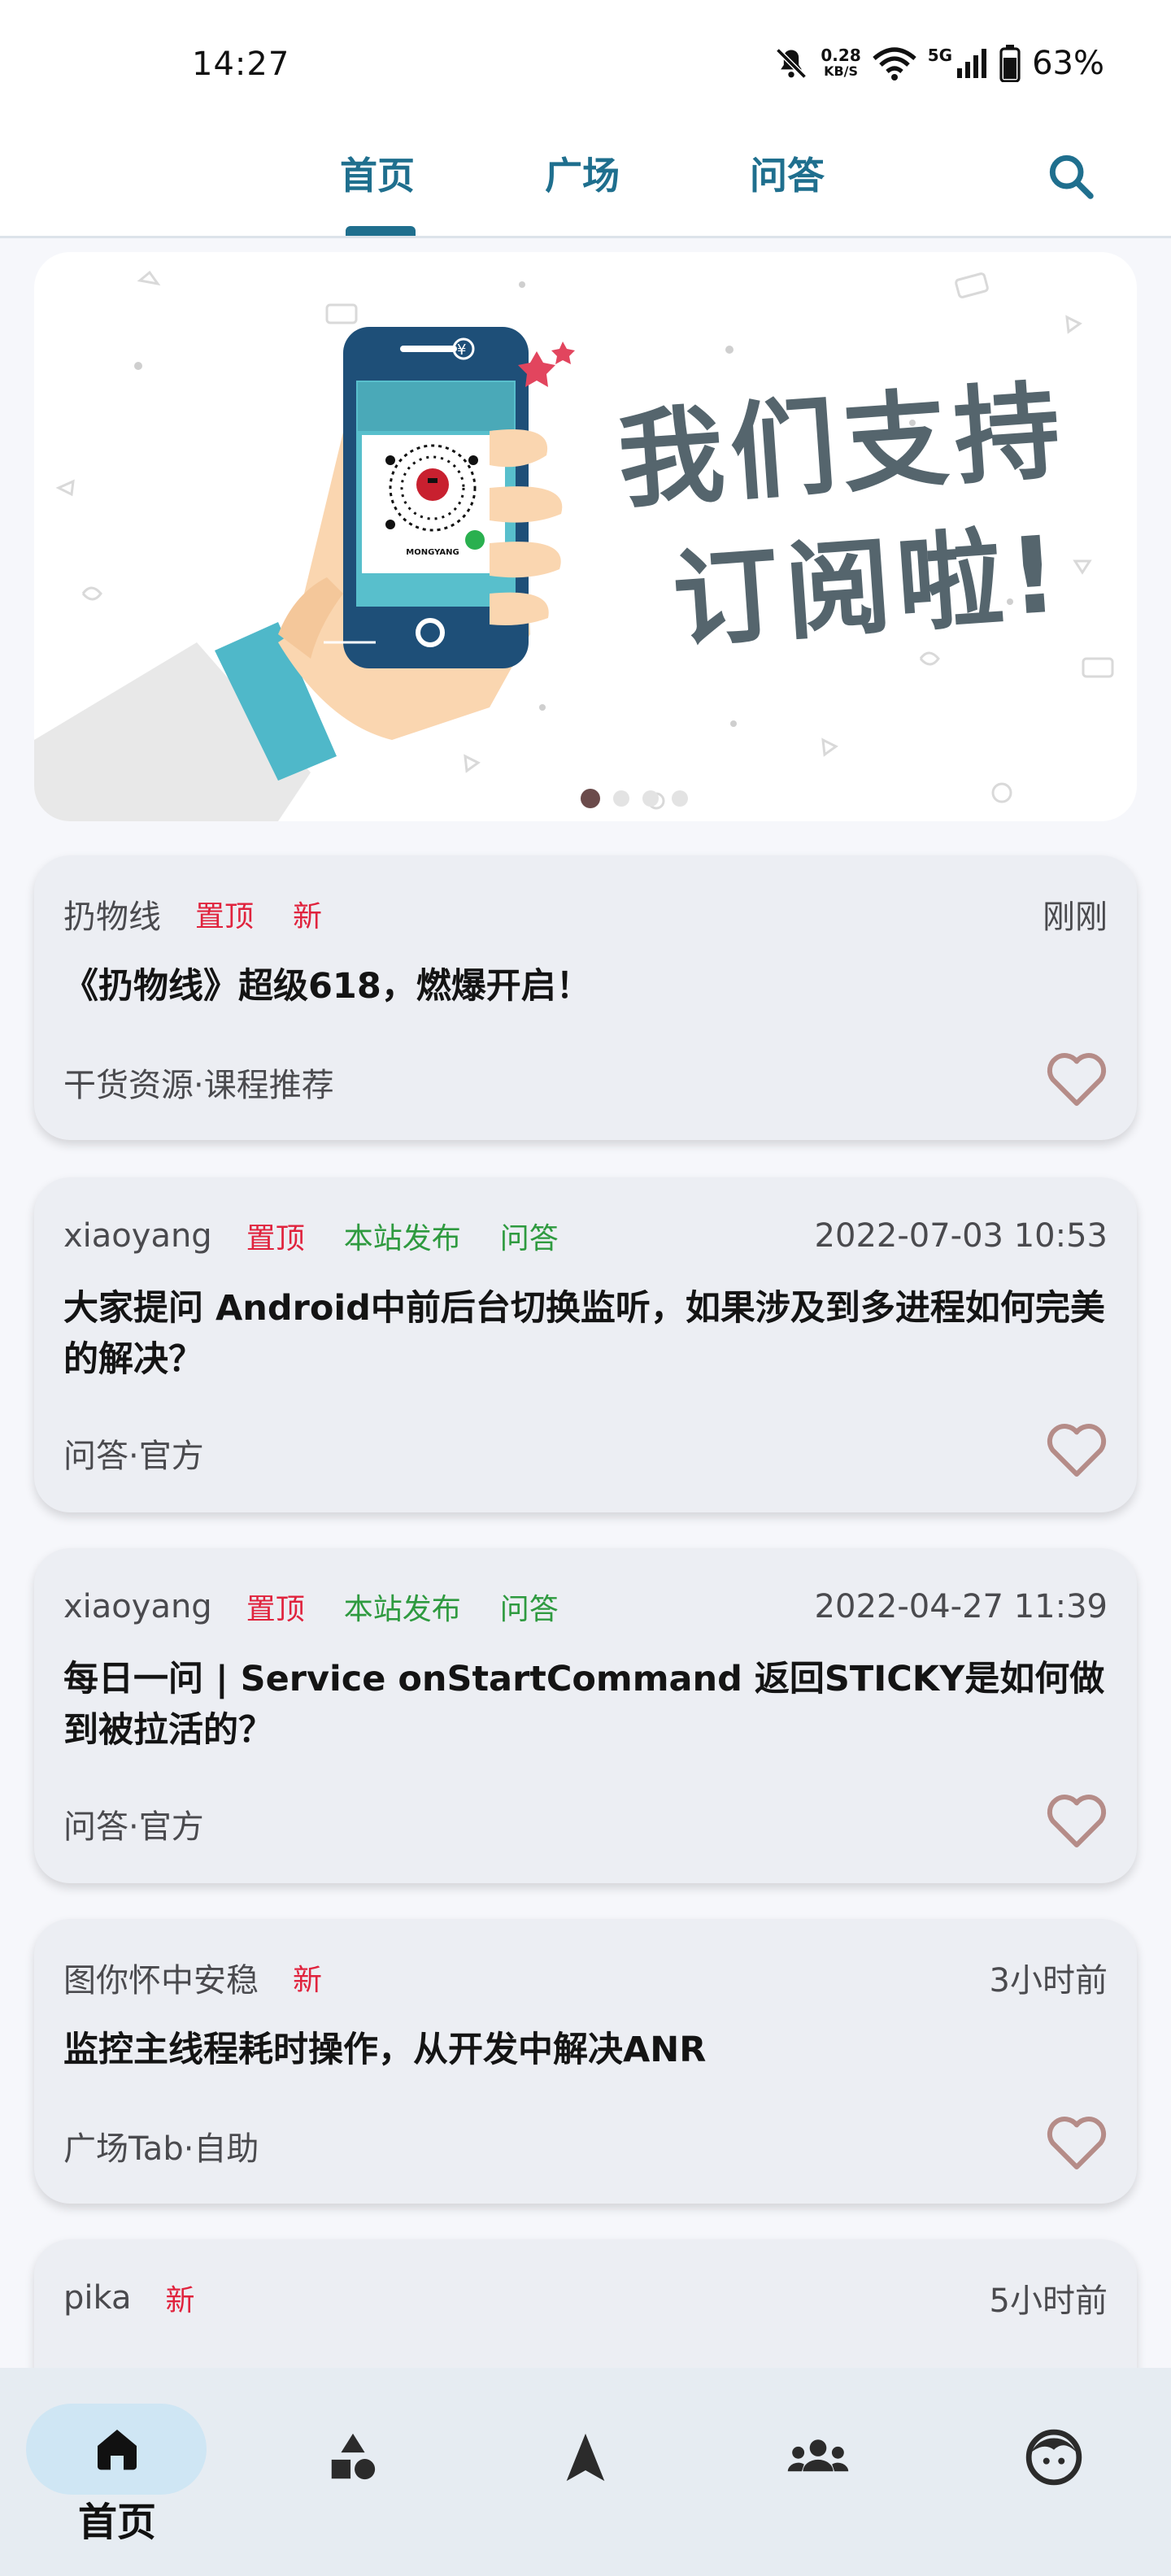  Describe the element at coordinates (161, 2145) in the screenshot. I see `article-category: 广场Tab·自助` at that location.